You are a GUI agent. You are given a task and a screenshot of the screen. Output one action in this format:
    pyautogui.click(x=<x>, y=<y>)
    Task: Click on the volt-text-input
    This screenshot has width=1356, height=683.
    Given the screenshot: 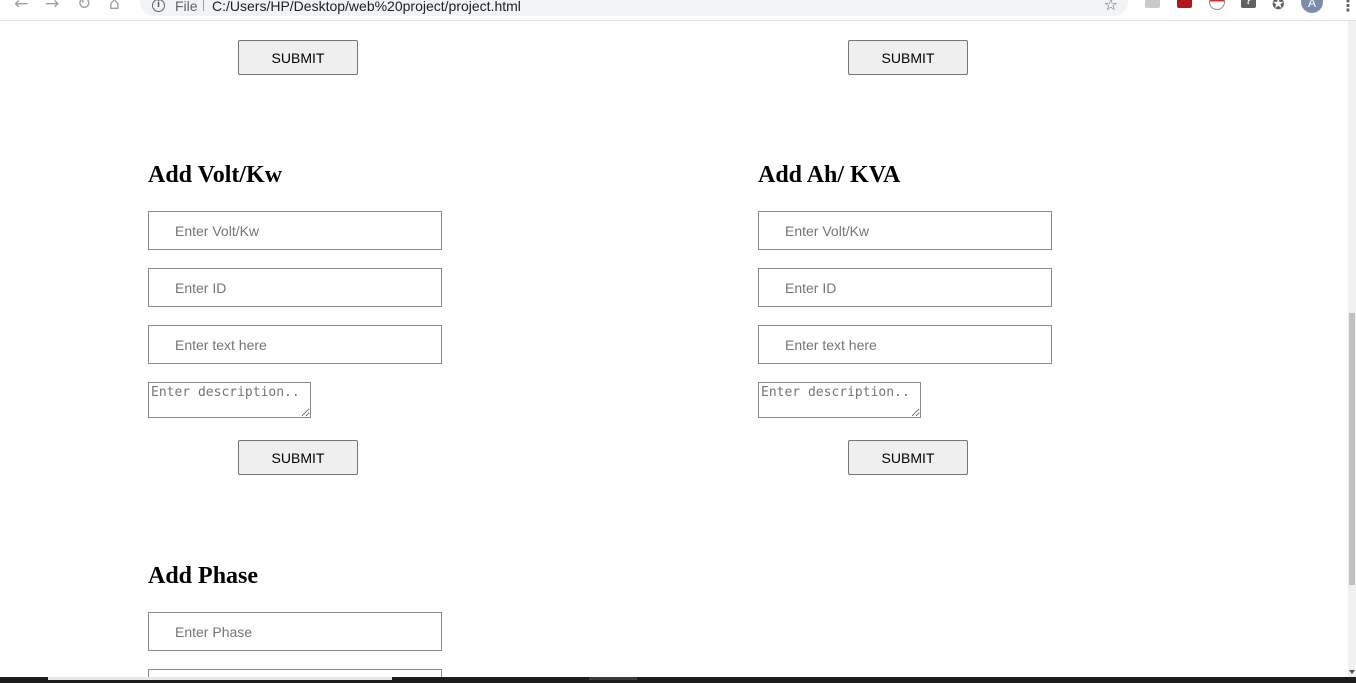 What is the action you would take?
    pyautogui.click(x=295, y=344)
    